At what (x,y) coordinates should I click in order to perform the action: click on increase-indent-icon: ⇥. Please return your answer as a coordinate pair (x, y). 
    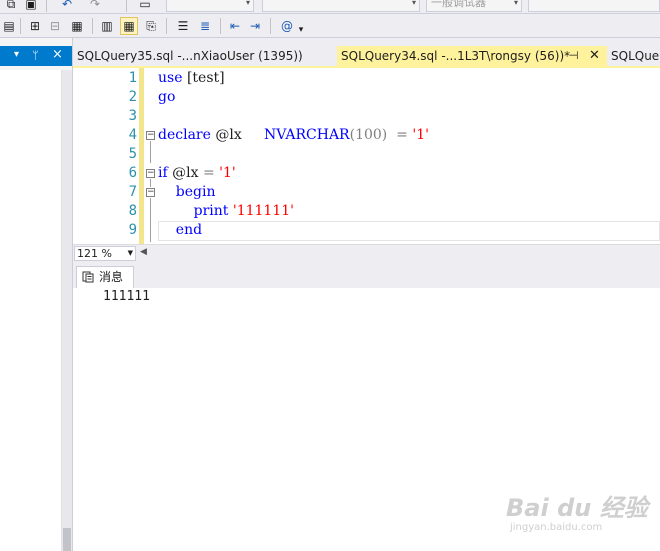
    Looking at the image, I should click on (255, 26).